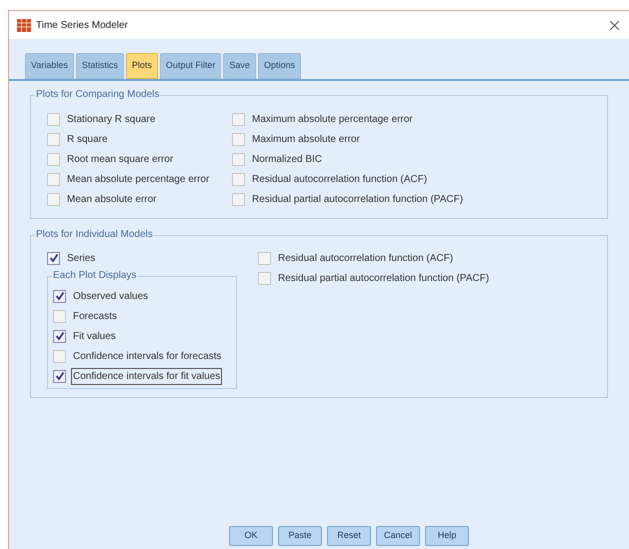 The width and height of the screenshot is (629, 549). I want to click on dialog-button: Paste, so click(300, 536).